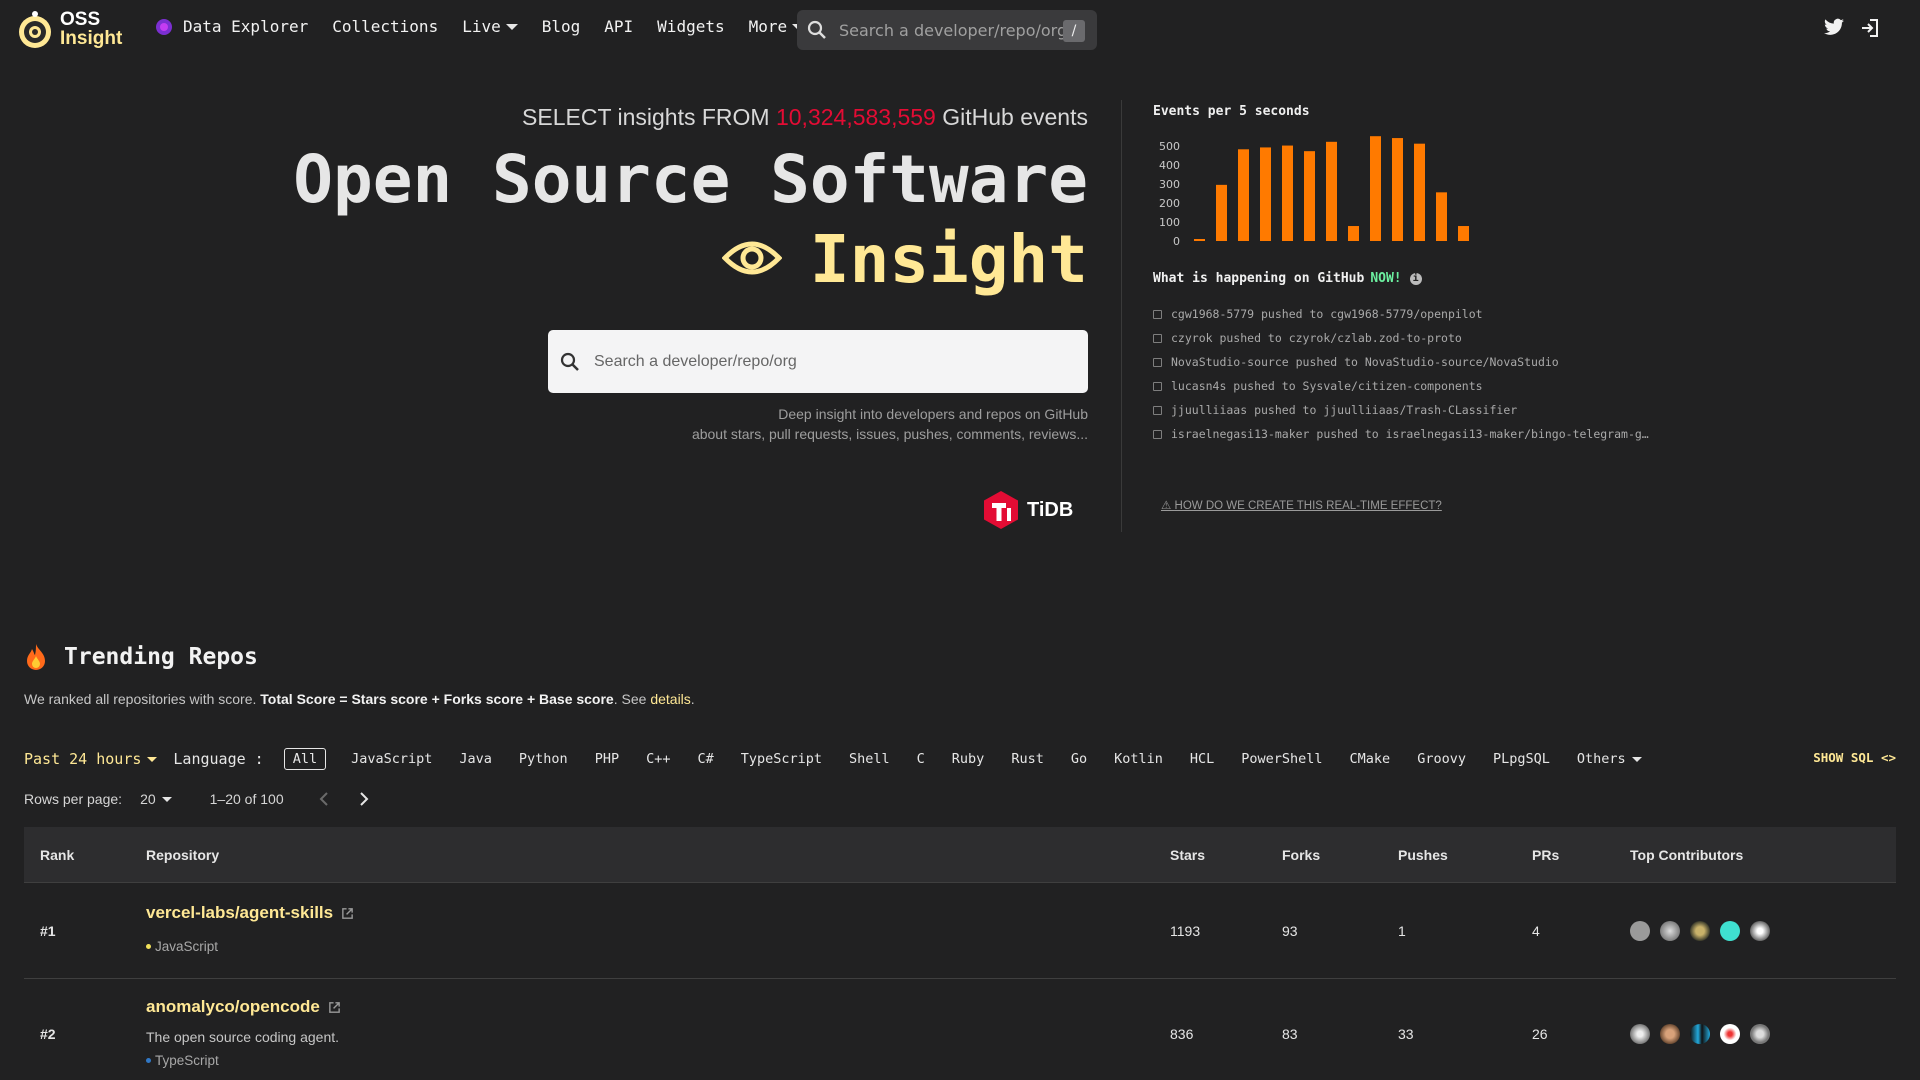 Image resolution: width=1920 pixels, height=1080 pixels. I want to click on rows-per-page-select: 20, so click(156, 799).